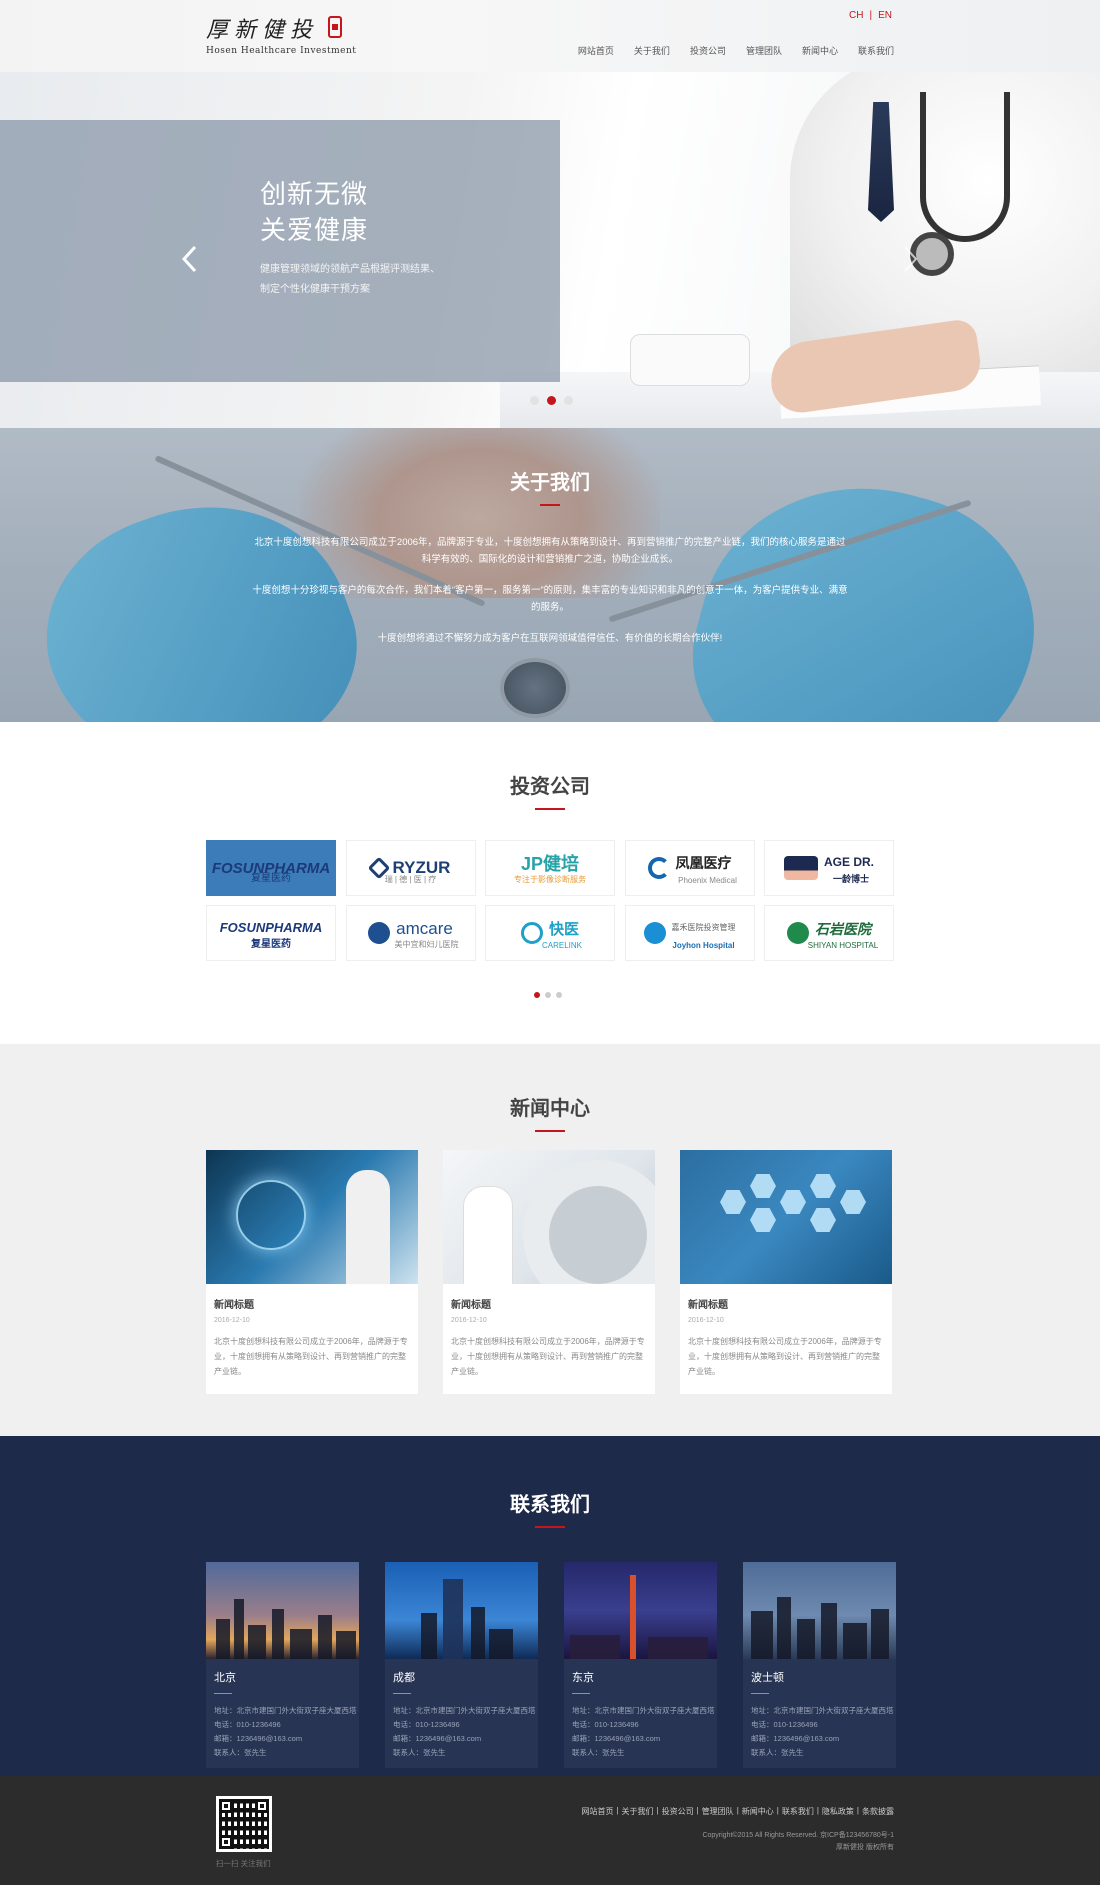  Describe the element at coordinates (550, 933) in the screenshot. I see `portfolio-logo-card: 快医 CARELINK` at that location.